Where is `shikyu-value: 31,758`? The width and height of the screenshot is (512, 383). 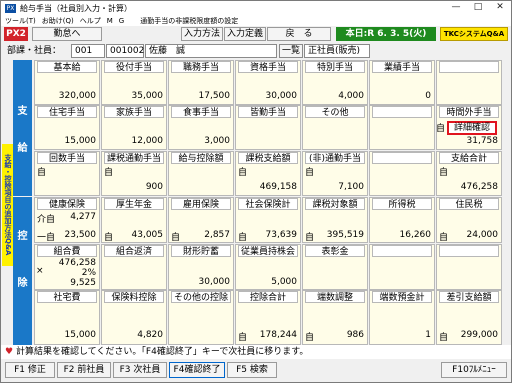 shikyu-value: 31,758 is located at coordinates (482, 141).